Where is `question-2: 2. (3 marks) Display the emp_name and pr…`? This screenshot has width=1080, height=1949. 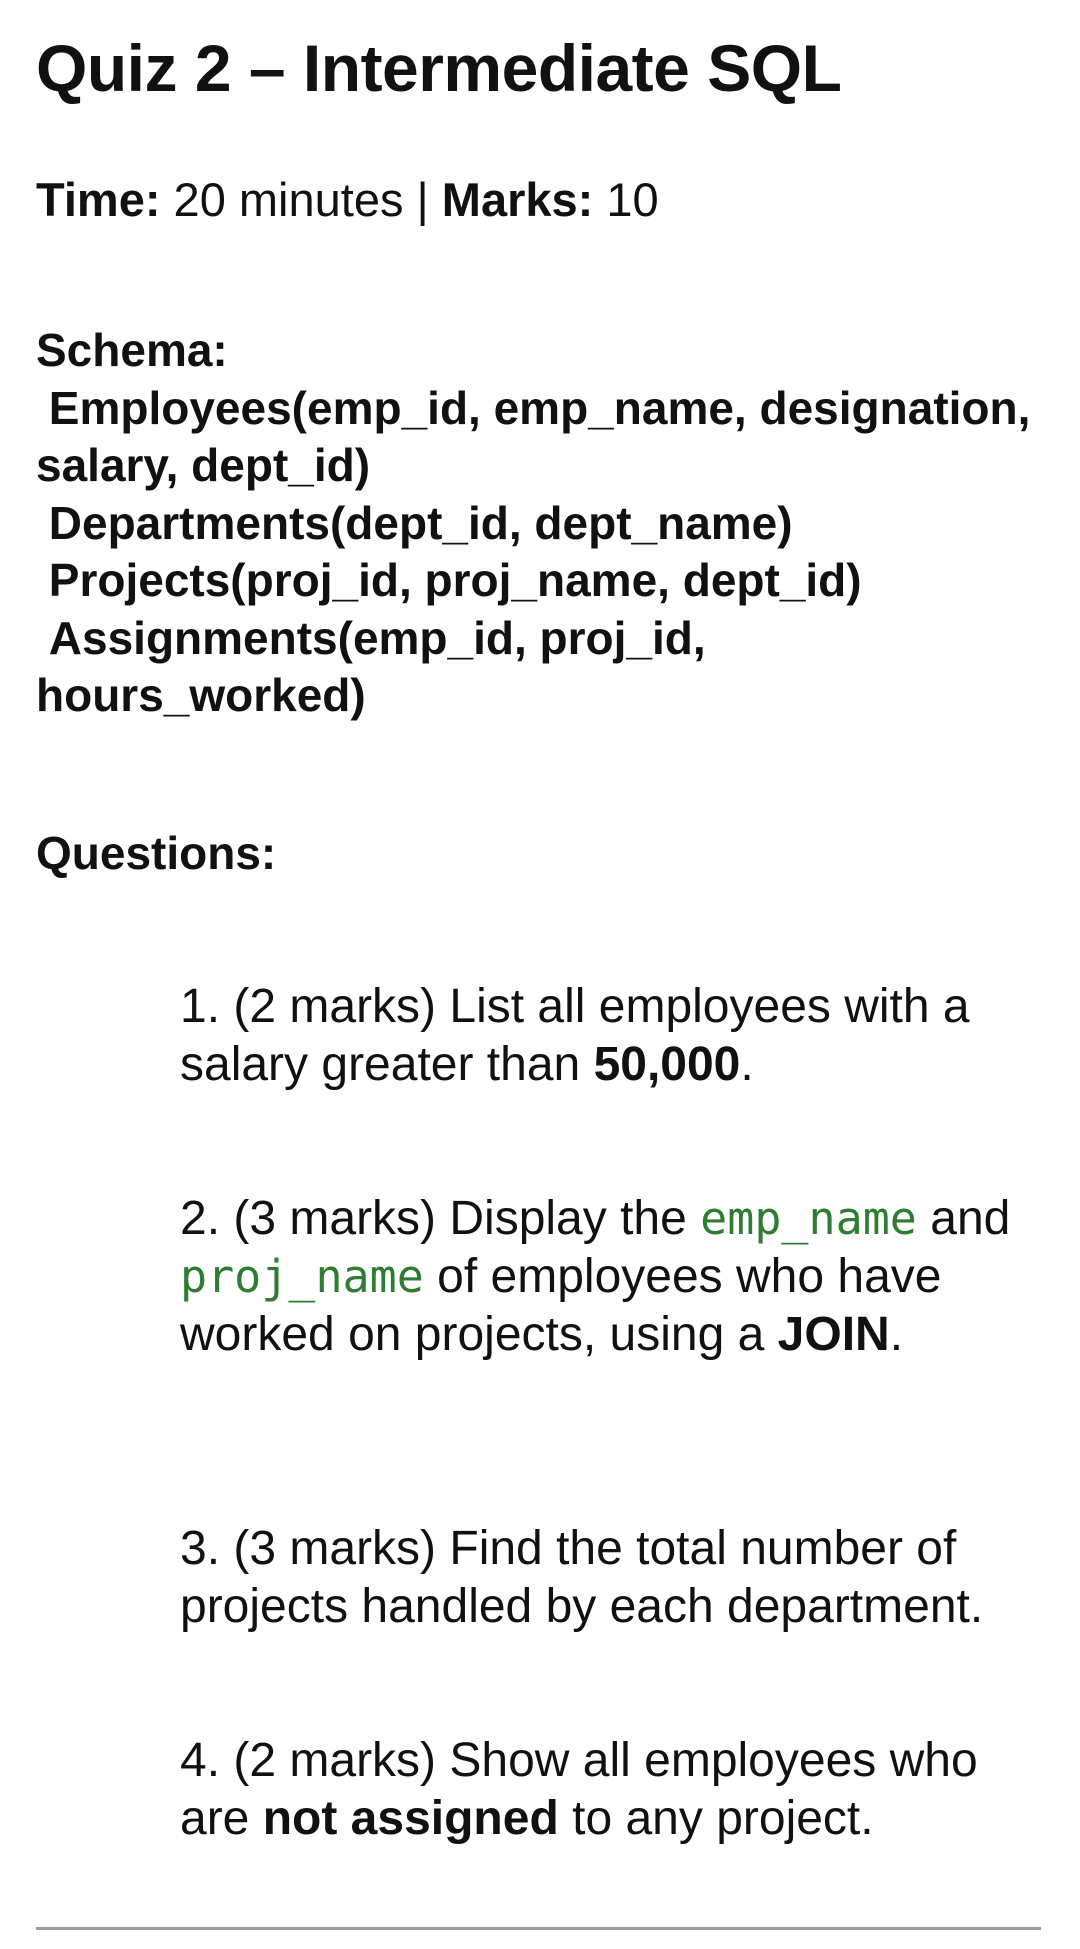
question-2: 2. (3 marks) Display the emp_name and pr… is located at coordinates (610, 1277).